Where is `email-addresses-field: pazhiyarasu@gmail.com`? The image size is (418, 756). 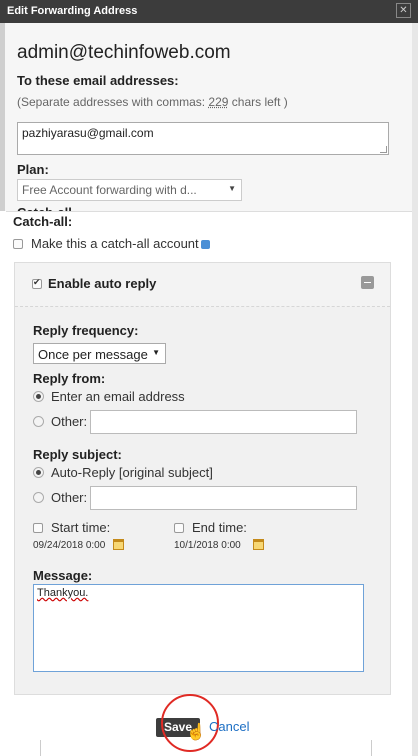 email-addresses-field: pazhiyarasu@gmail.com is located at coordinates (203, 138).